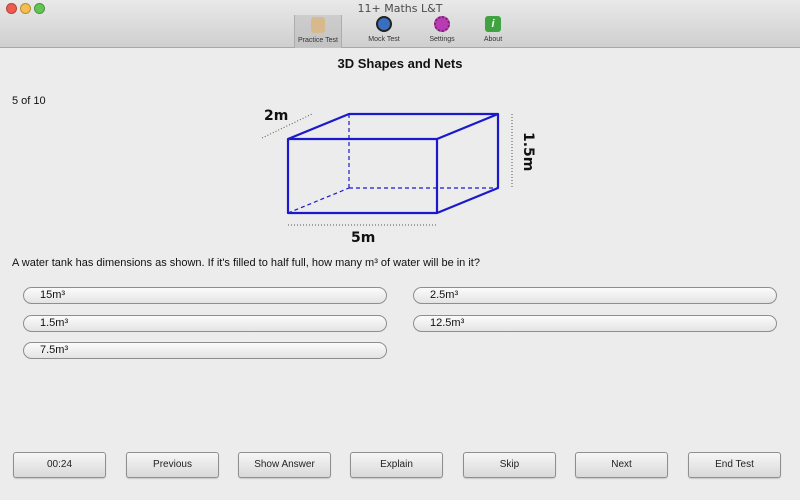 Image resolution: width=800 pixels, height=500 pixels. What do you see at coordinates (59, 465) in the screenshot?
I see `timer-button: 00:24` at bounding box center [59, 465].